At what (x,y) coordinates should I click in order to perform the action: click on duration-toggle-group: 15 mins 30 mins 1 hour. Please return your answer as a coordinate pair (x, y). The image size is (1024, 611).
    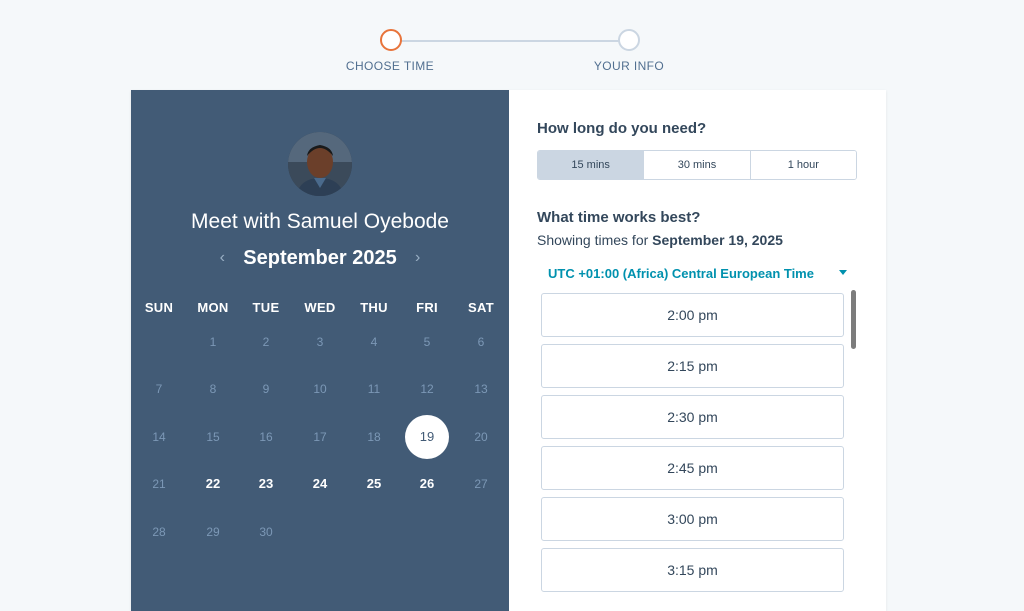
    Looking at the image, I should click on (697, 165).